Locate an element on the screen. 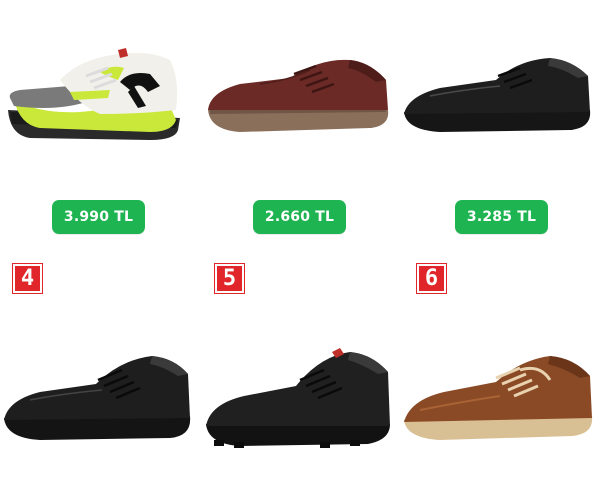  black-derby-image is located at coordinates (497, 95).